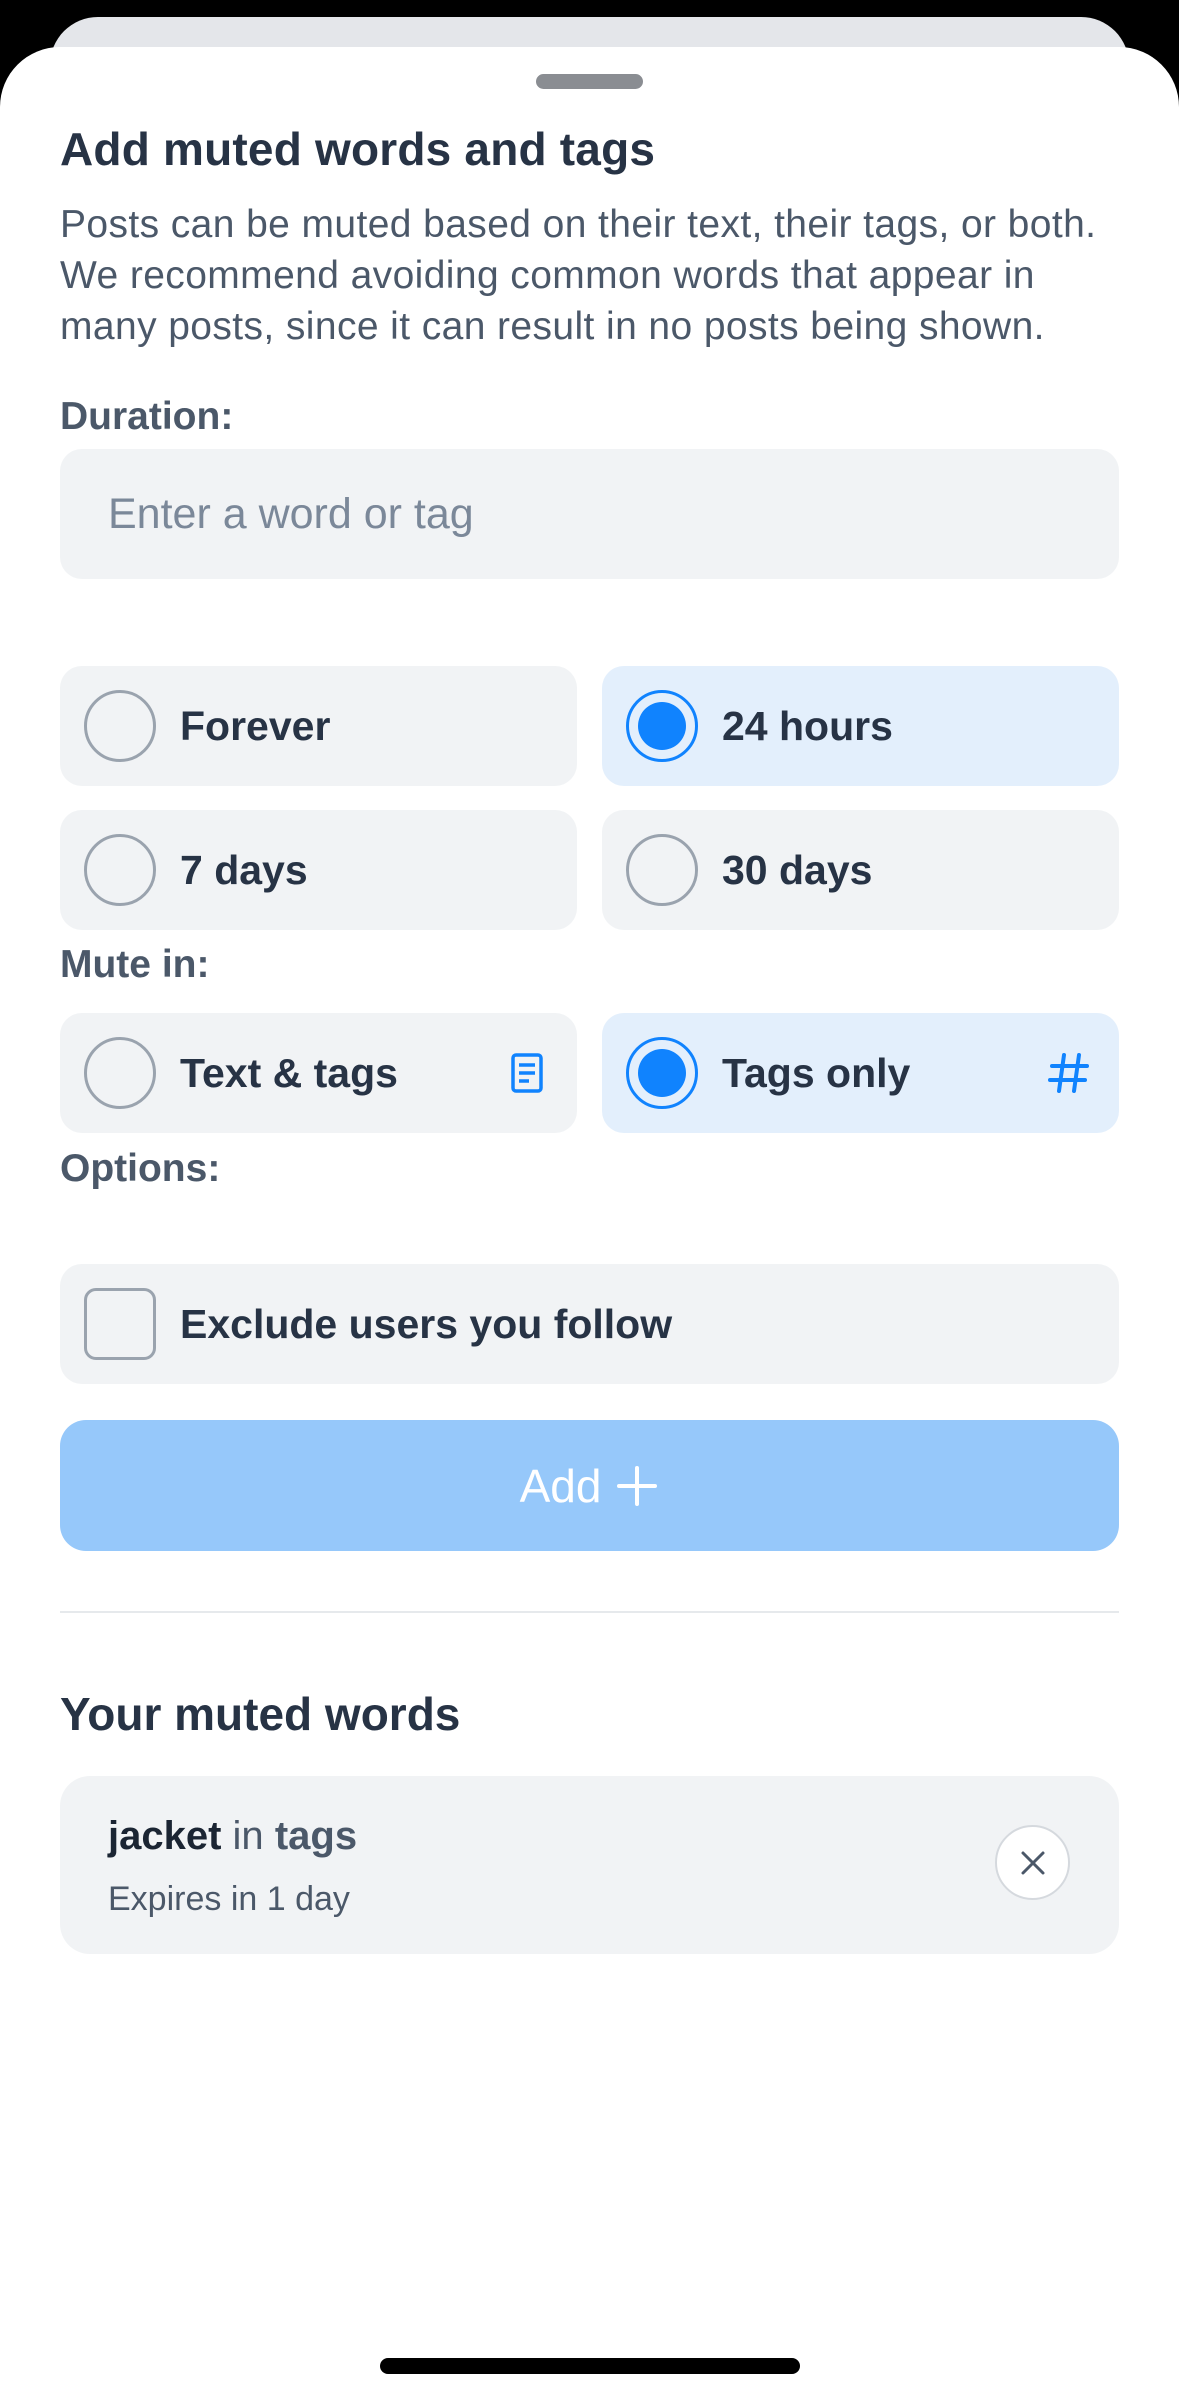 This screenshot has width=1179, height=2396. I want to click on remove-muted-word-button, so click(1032, 1862).